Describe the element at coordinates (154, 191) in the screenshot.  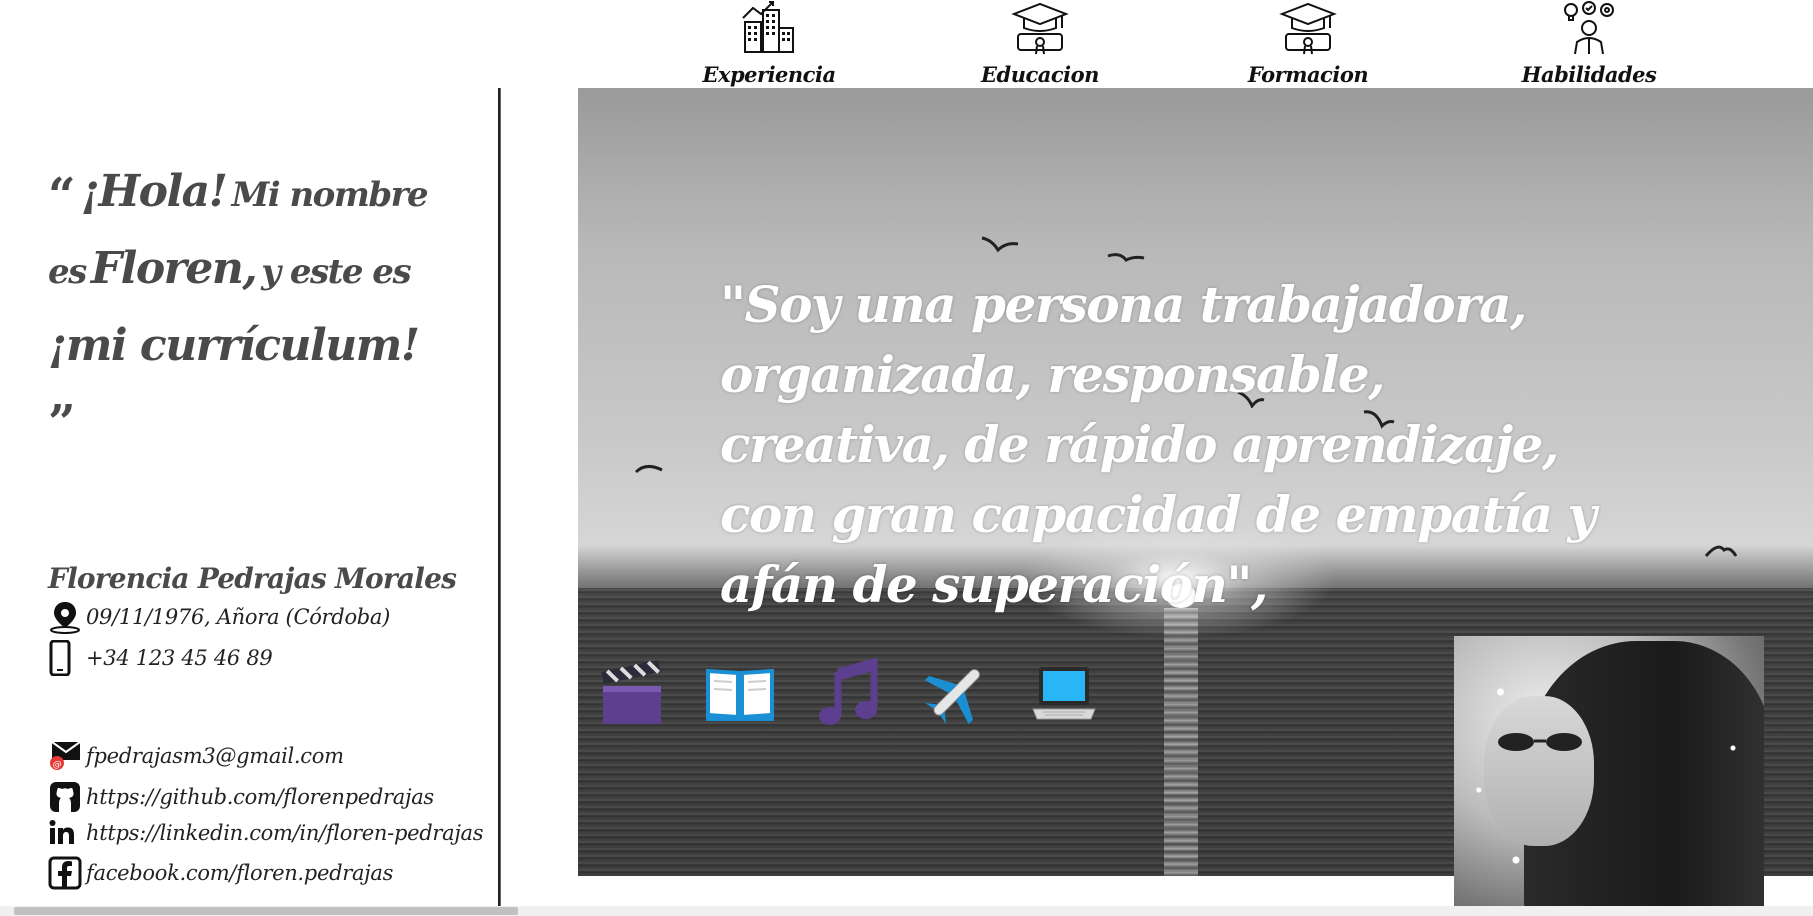
I see `greeting-hola: ¡Hola!` at that location.